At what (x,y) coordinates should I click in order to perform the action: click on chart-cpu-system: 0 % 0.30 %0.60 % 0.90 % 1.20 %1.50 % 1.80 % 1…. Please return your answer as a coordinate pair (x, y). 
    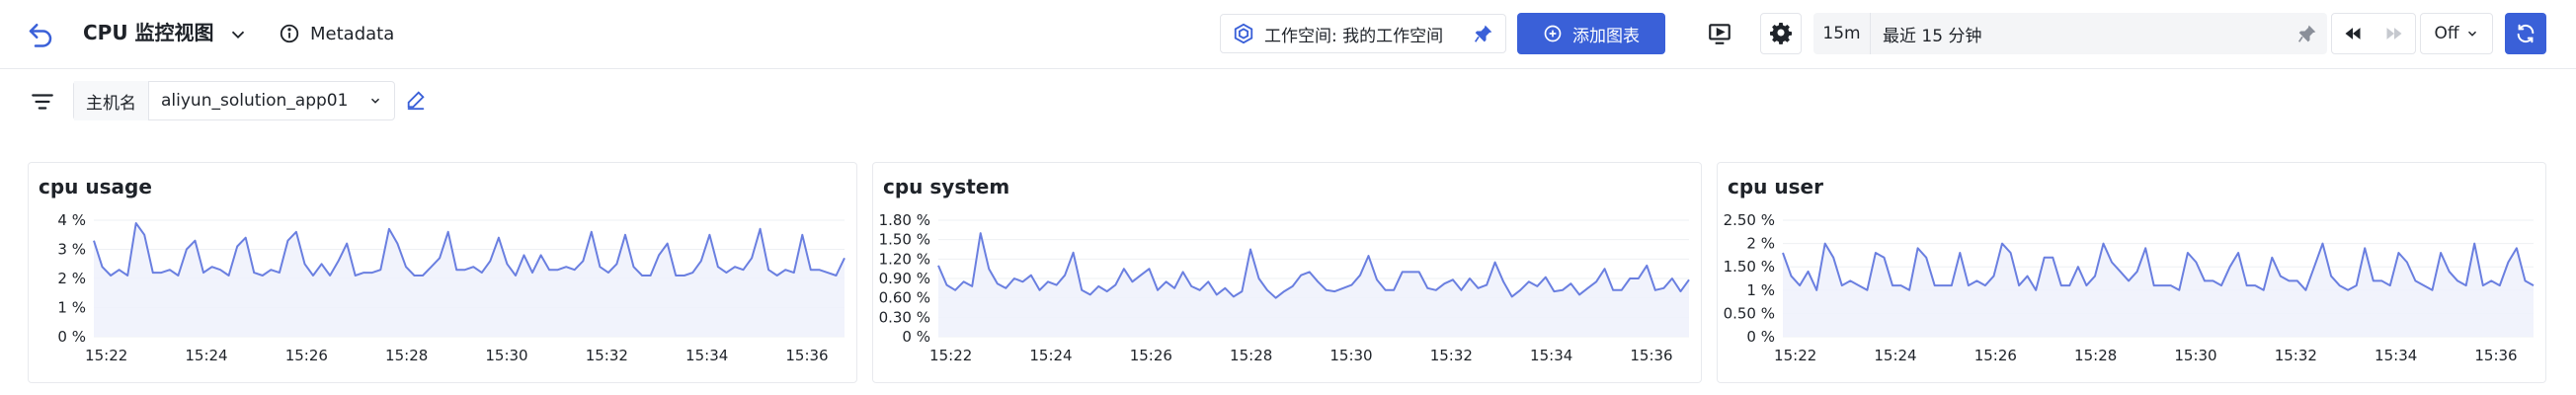
    Looking at the image, I should click on (1284, 288).